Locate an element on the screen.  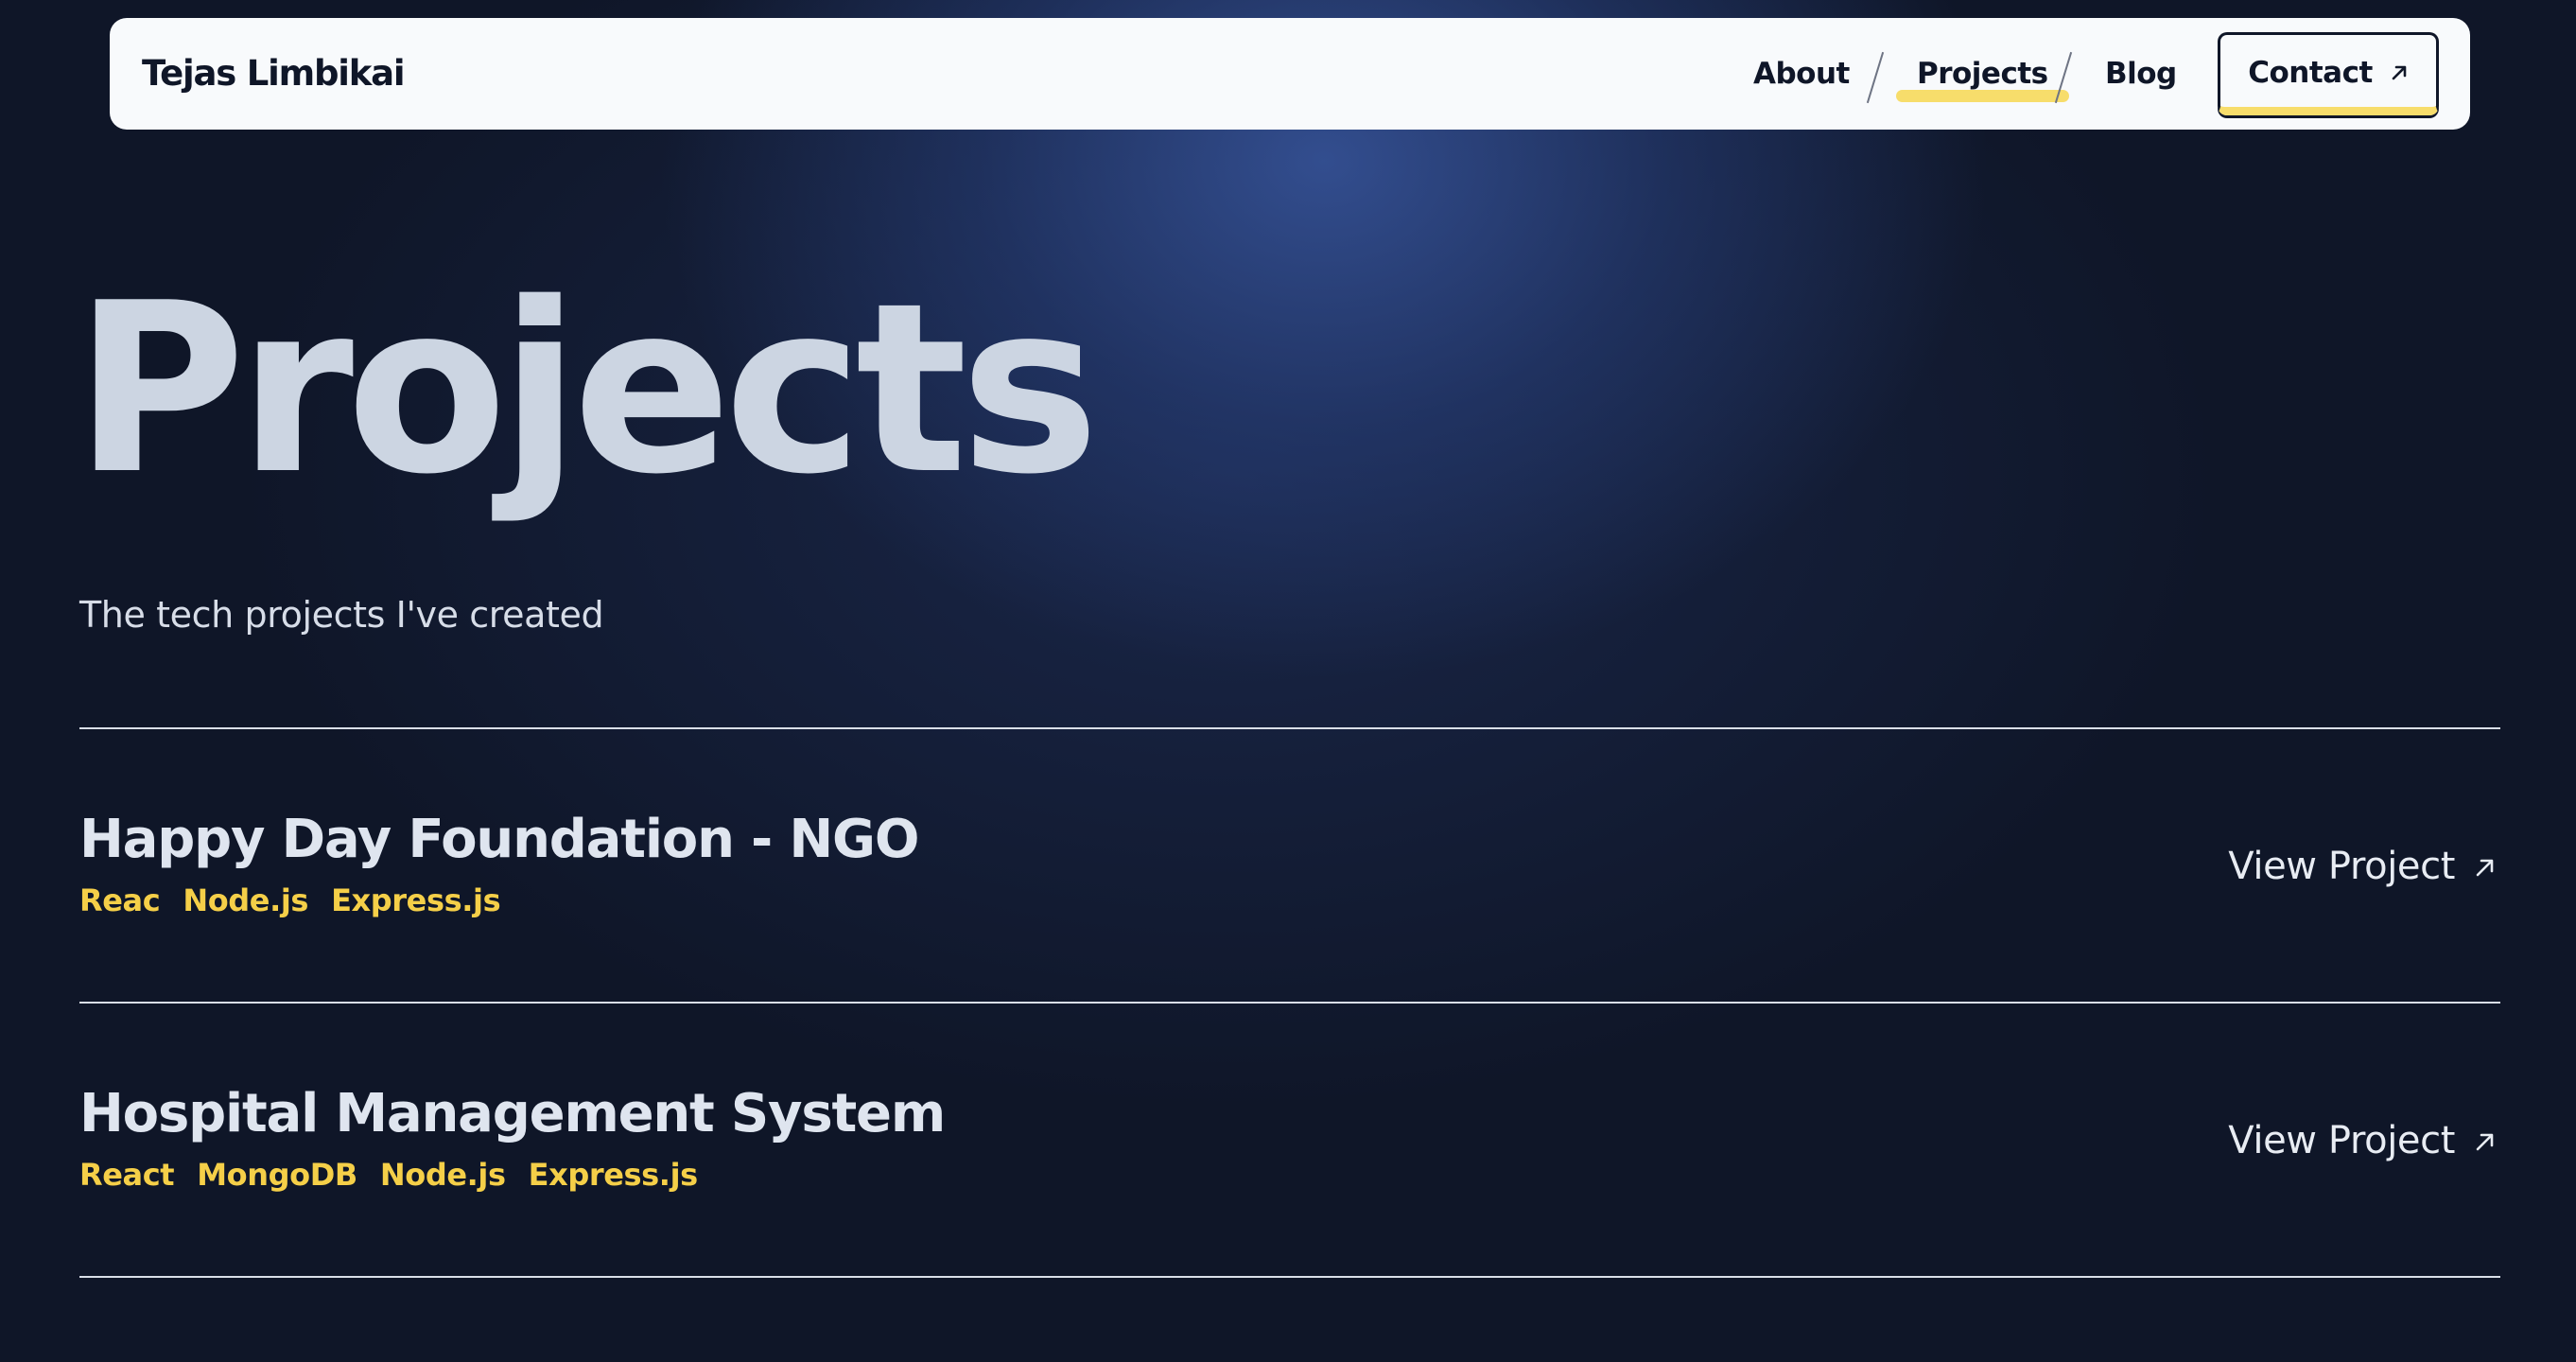
project-tags: React MongoDB Node.js Express.js is located at coordinates (388, 1175).